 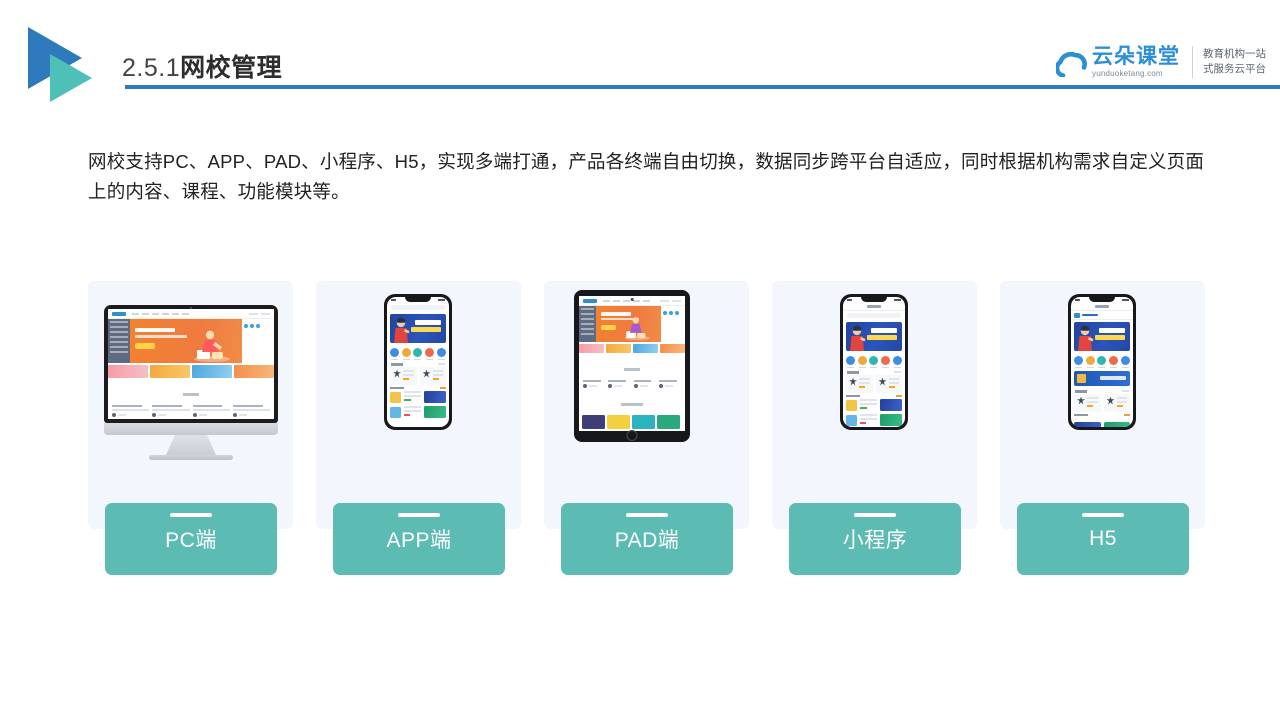 What do you see at coordinates (191, 539) in the screenshot?
I see `badge-pc: PC端` at bounding box center [191, 539].